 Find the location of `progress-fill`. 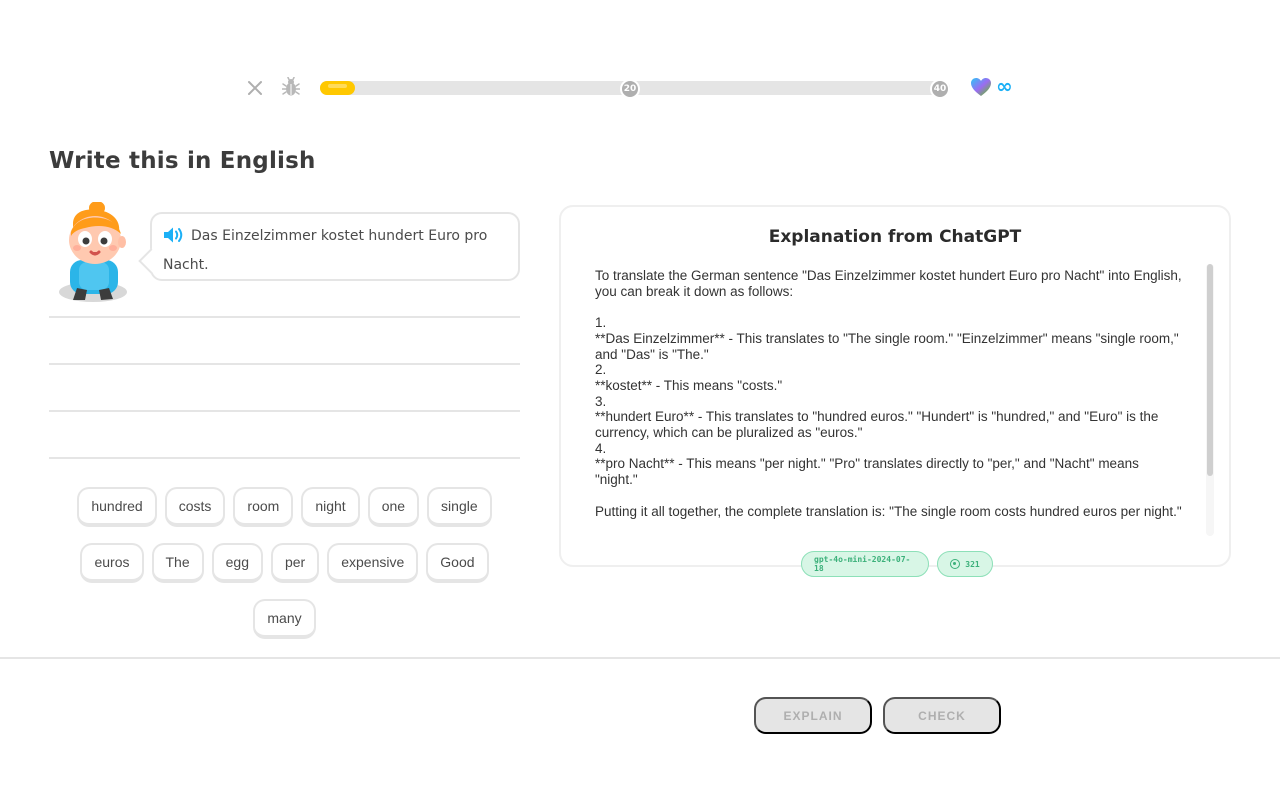

progress-fill is located at coordinates (337, 88).